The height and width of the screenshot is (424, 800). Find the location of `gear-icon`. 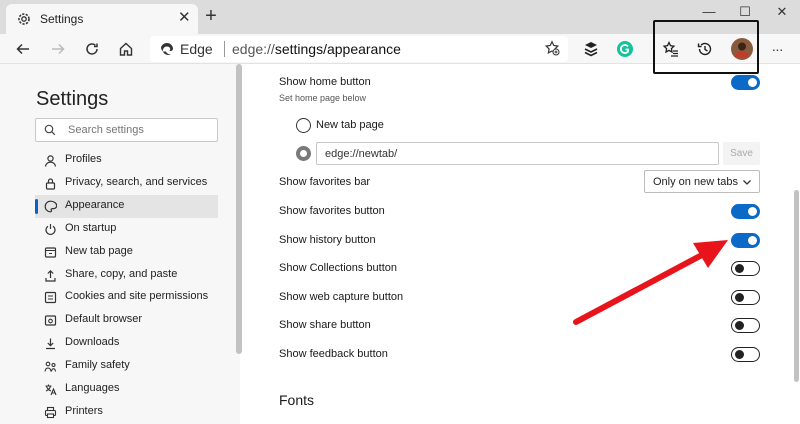

gear-icon is located at coordinates (24, 19).